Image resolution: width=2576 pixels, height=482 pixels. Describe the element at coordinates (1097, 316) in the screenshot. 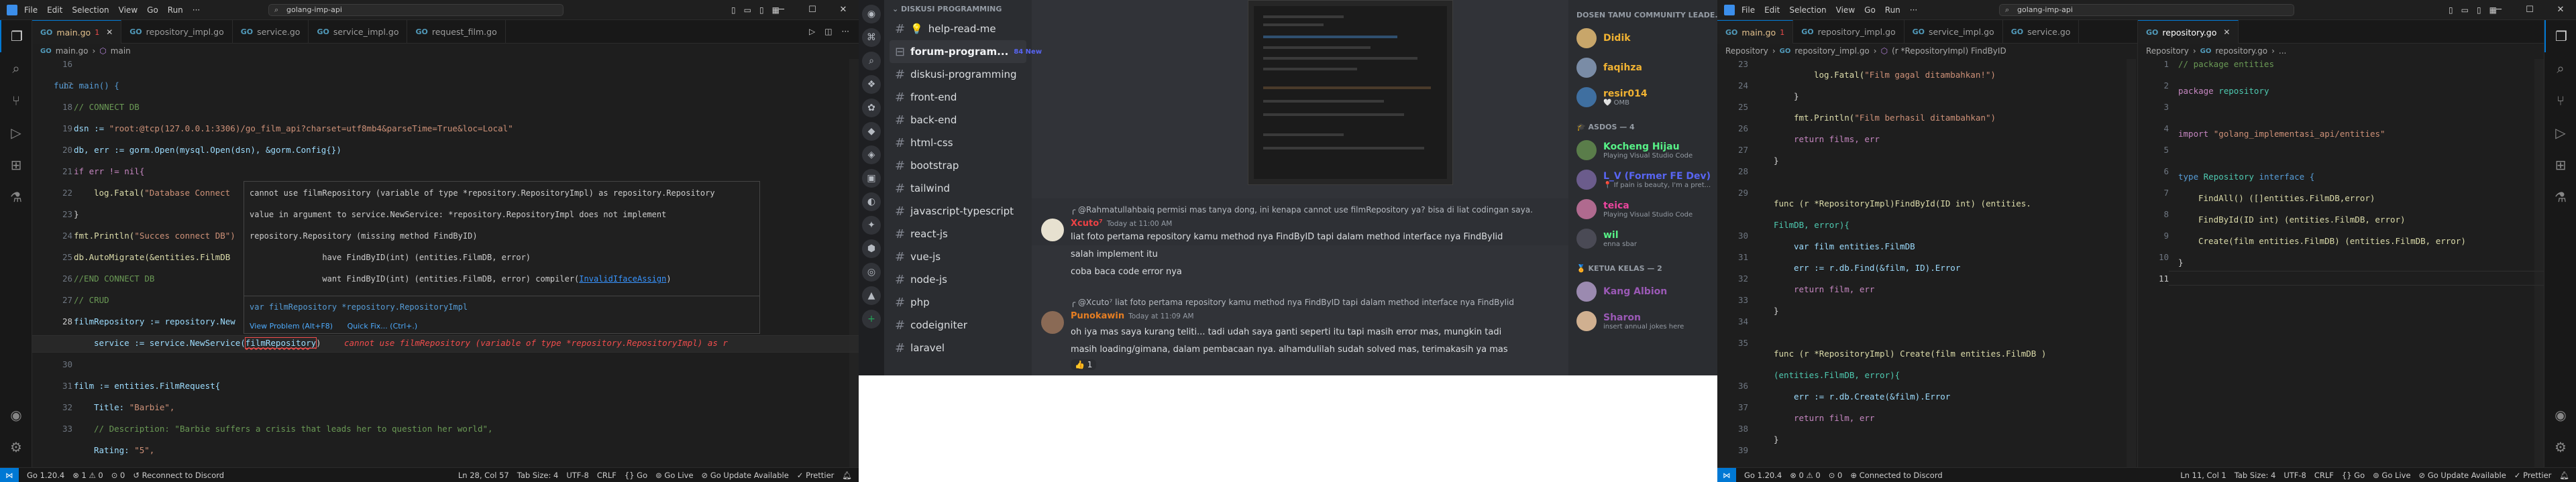

I see `author-name: Punokawin` at that location.